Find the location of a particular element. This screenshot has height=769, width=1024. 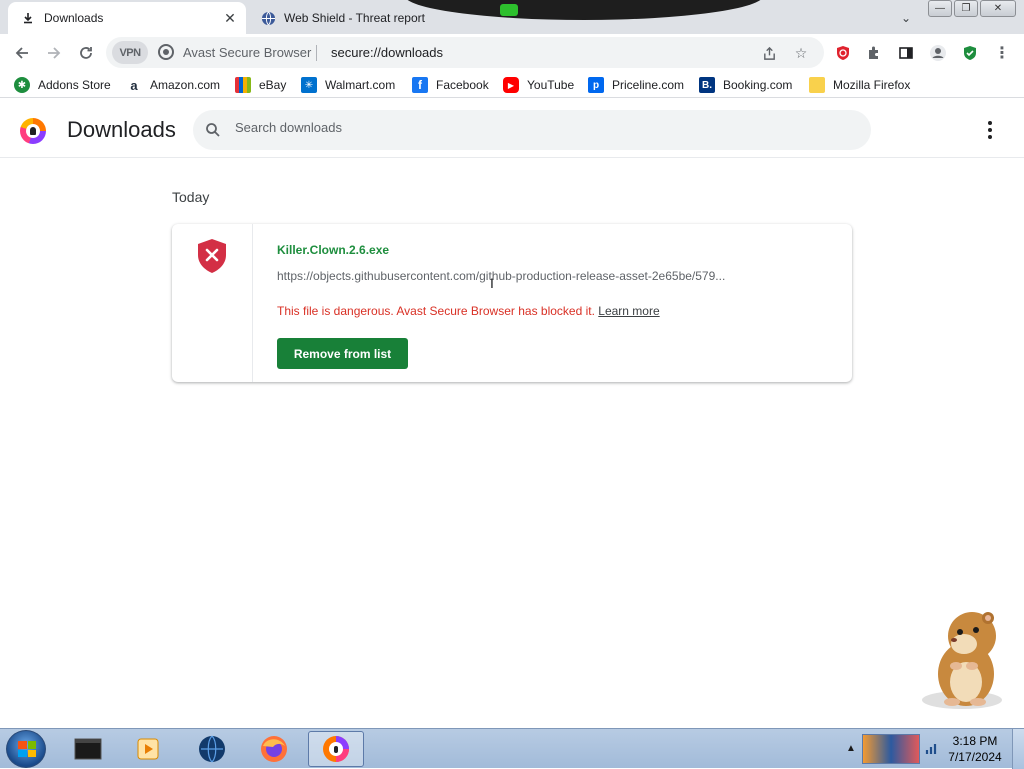

tab-search-chevron-icon: ⌄ is located at coordinates (906, 18).